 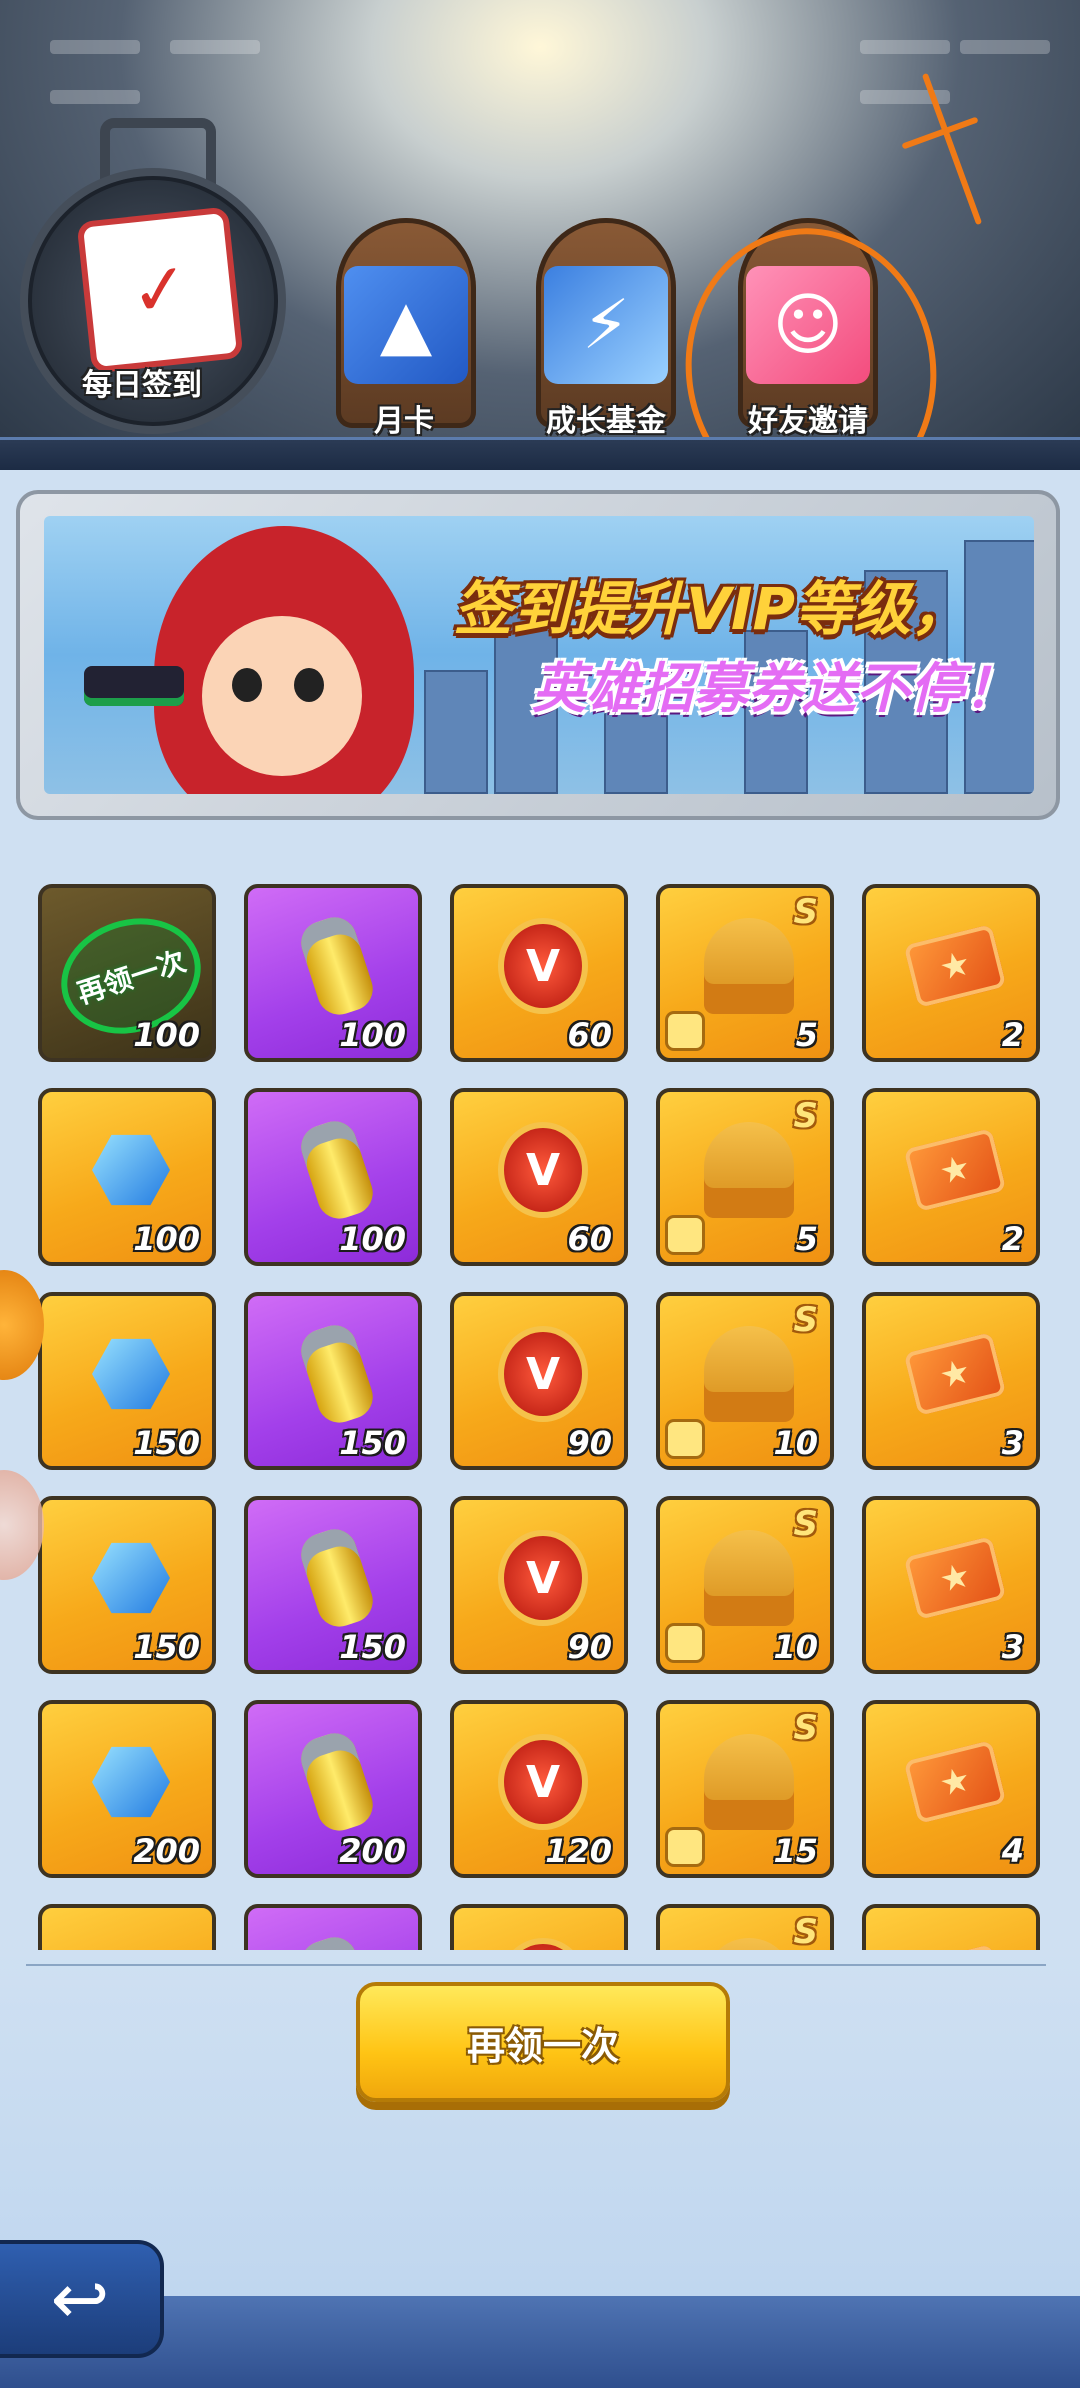 What do you see at coordinates (745, 1927) in the screenshot?
I see `reward-cell: S` at bounding box center [745, 1927].